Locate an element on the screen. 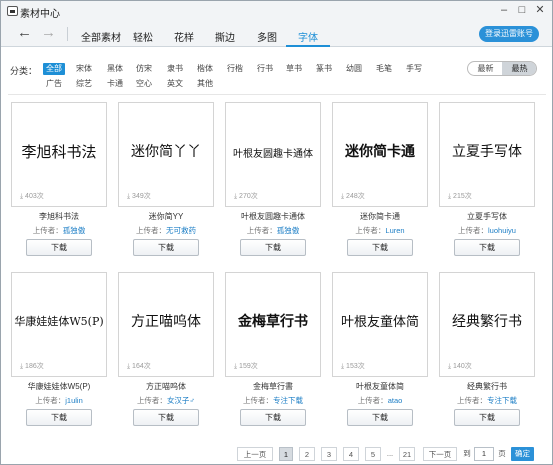  font-preview-thumbnail: 迷你简丫丫 ⤓ 349次 is located at coordinates (166, 154).